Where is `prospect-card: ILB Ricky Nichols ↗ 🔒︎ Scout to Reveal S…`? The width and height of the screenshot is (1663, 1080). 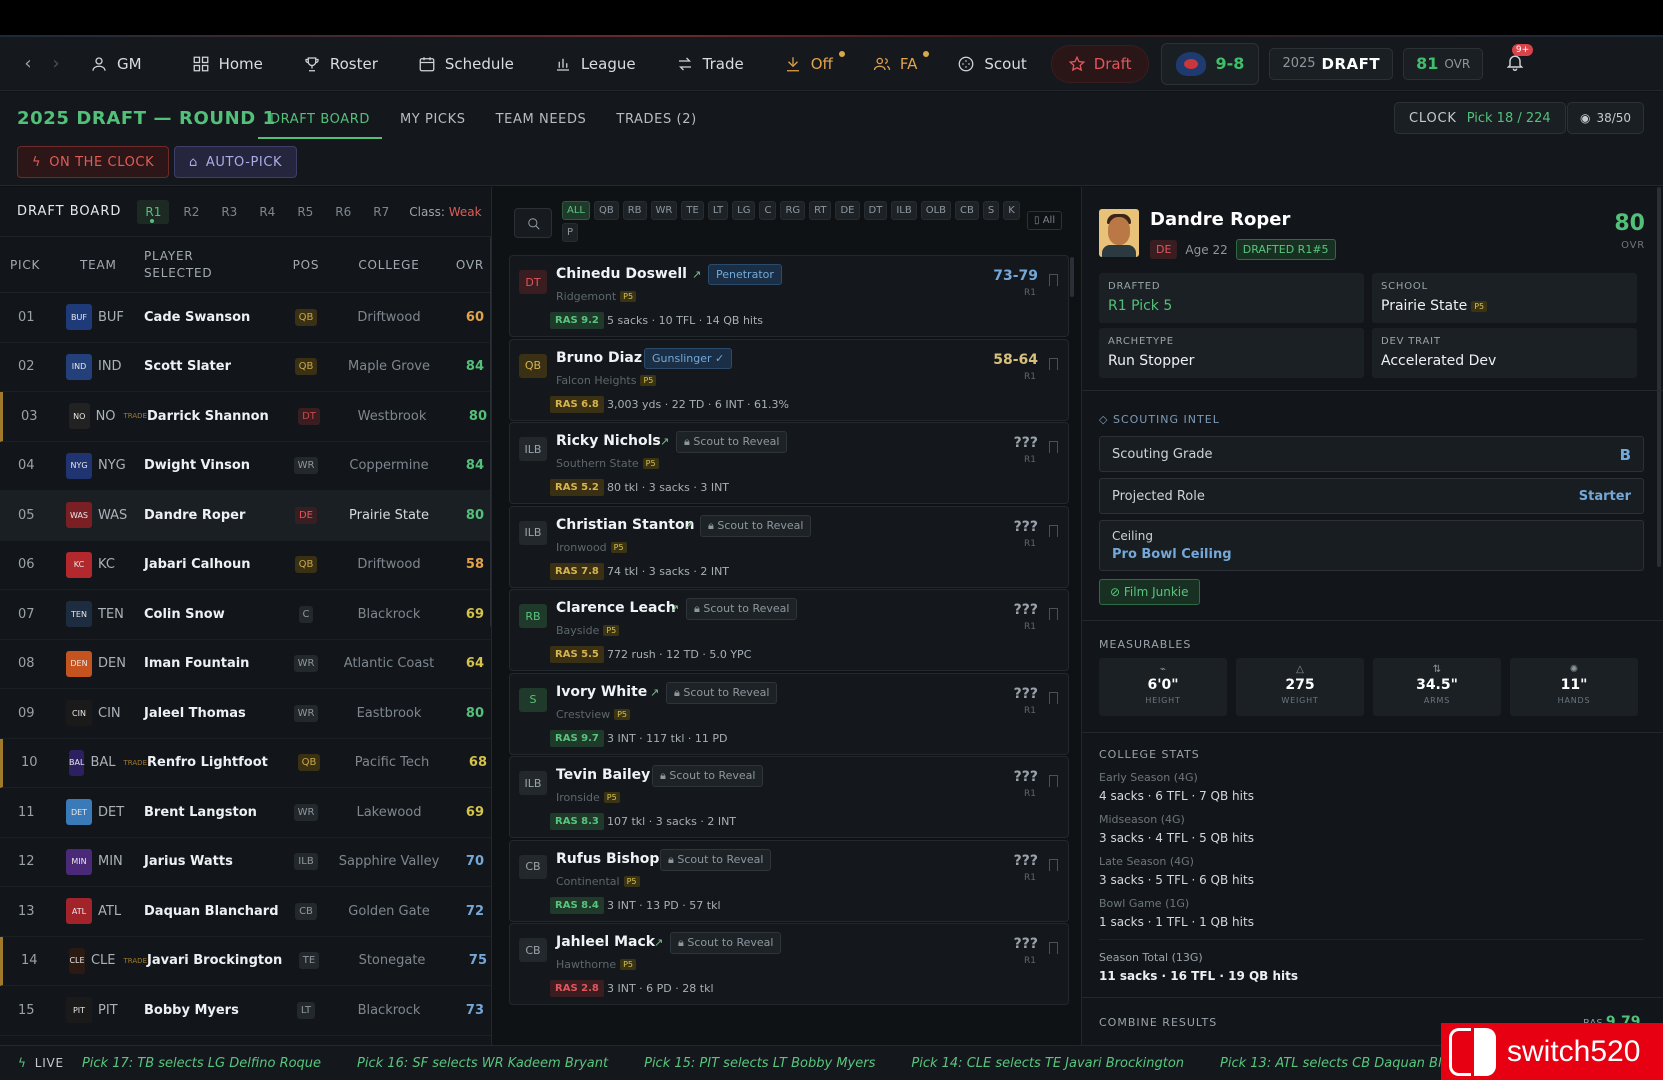 prospect-card: ILB Ricky Nichols ↗ 🔒︎ Scout to Reveal S… is located at coordinates (789, 463).